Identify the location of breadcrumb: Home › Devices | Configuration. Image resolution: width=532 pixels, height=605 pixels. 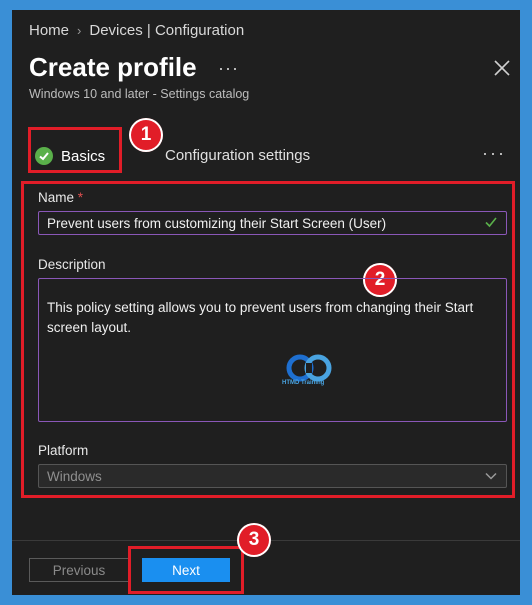
(136, 30).